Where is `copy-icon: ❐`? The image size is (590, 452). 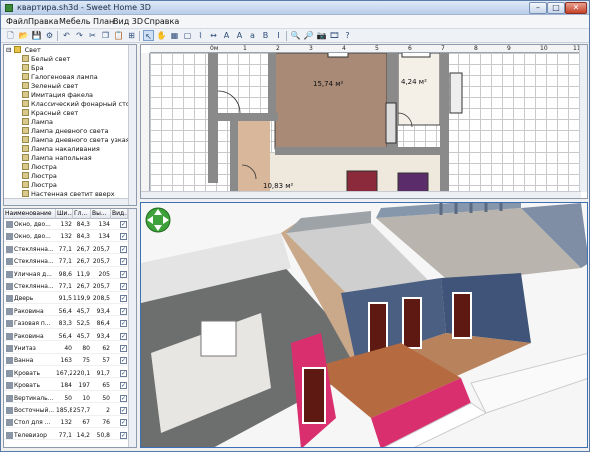 copy-icon: ❐ is located at coordinates (105, 35).